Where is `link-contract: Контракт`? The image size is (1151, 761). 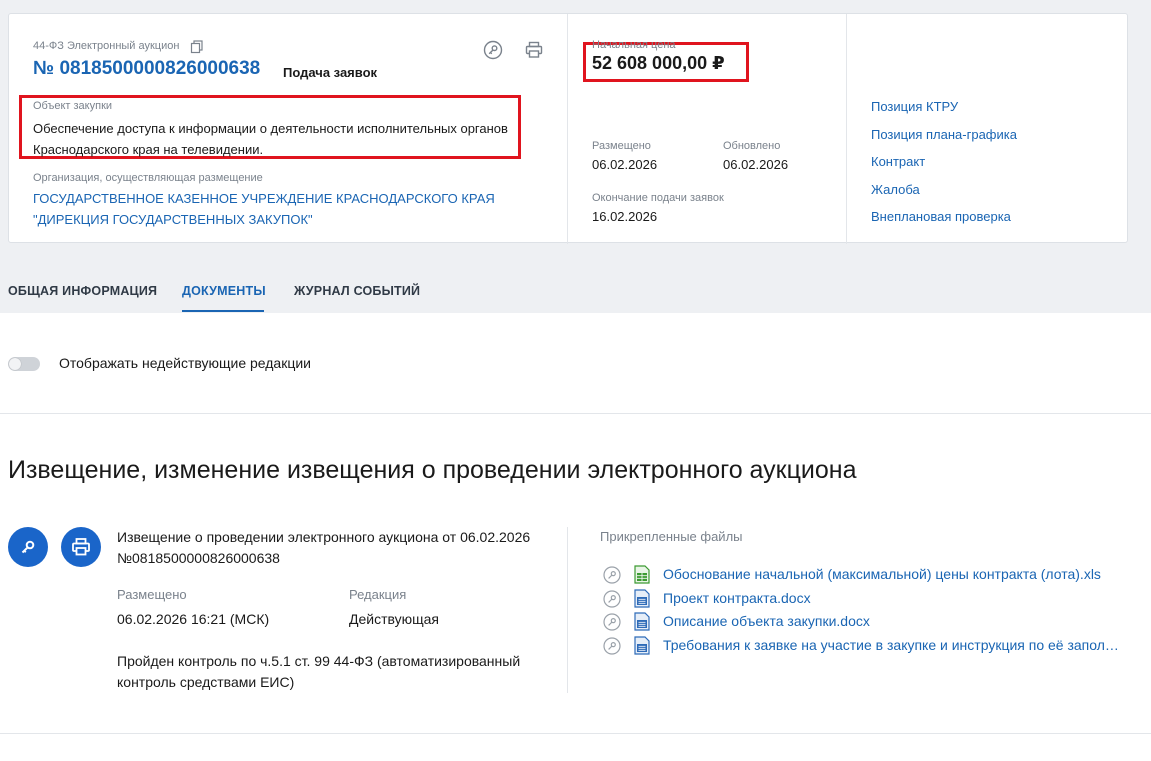 link-contract: Контракт is located at coordinates (944, 168).